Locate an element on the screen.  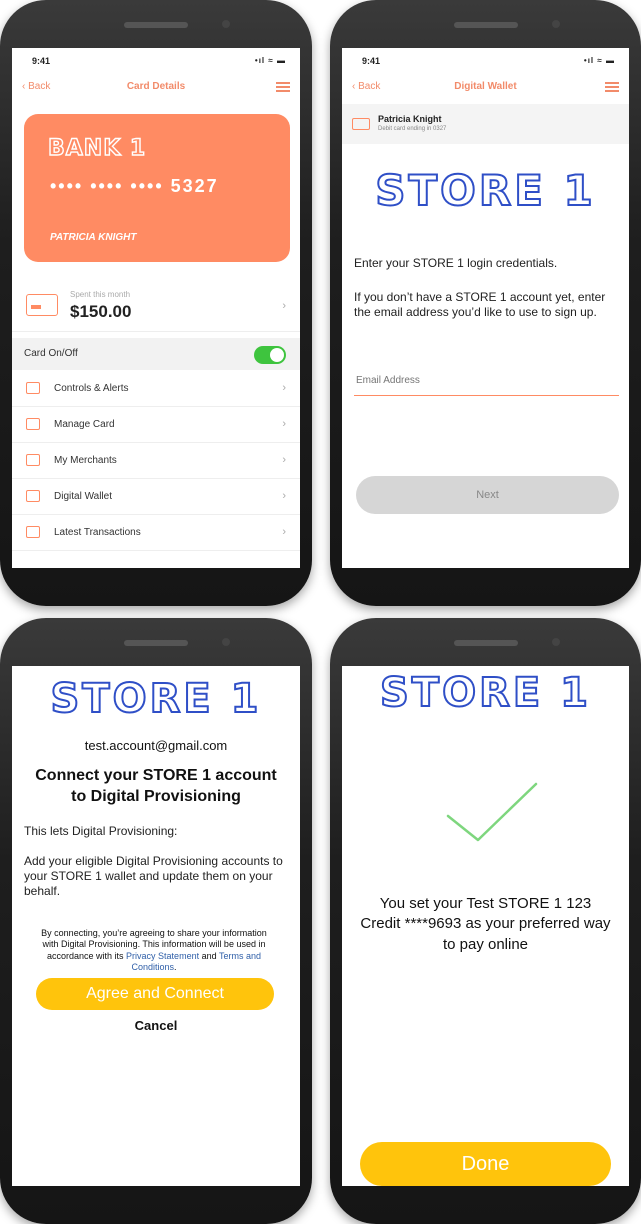
nav-bar: ‹ Back Card Details is located at coordinates (156, 89).